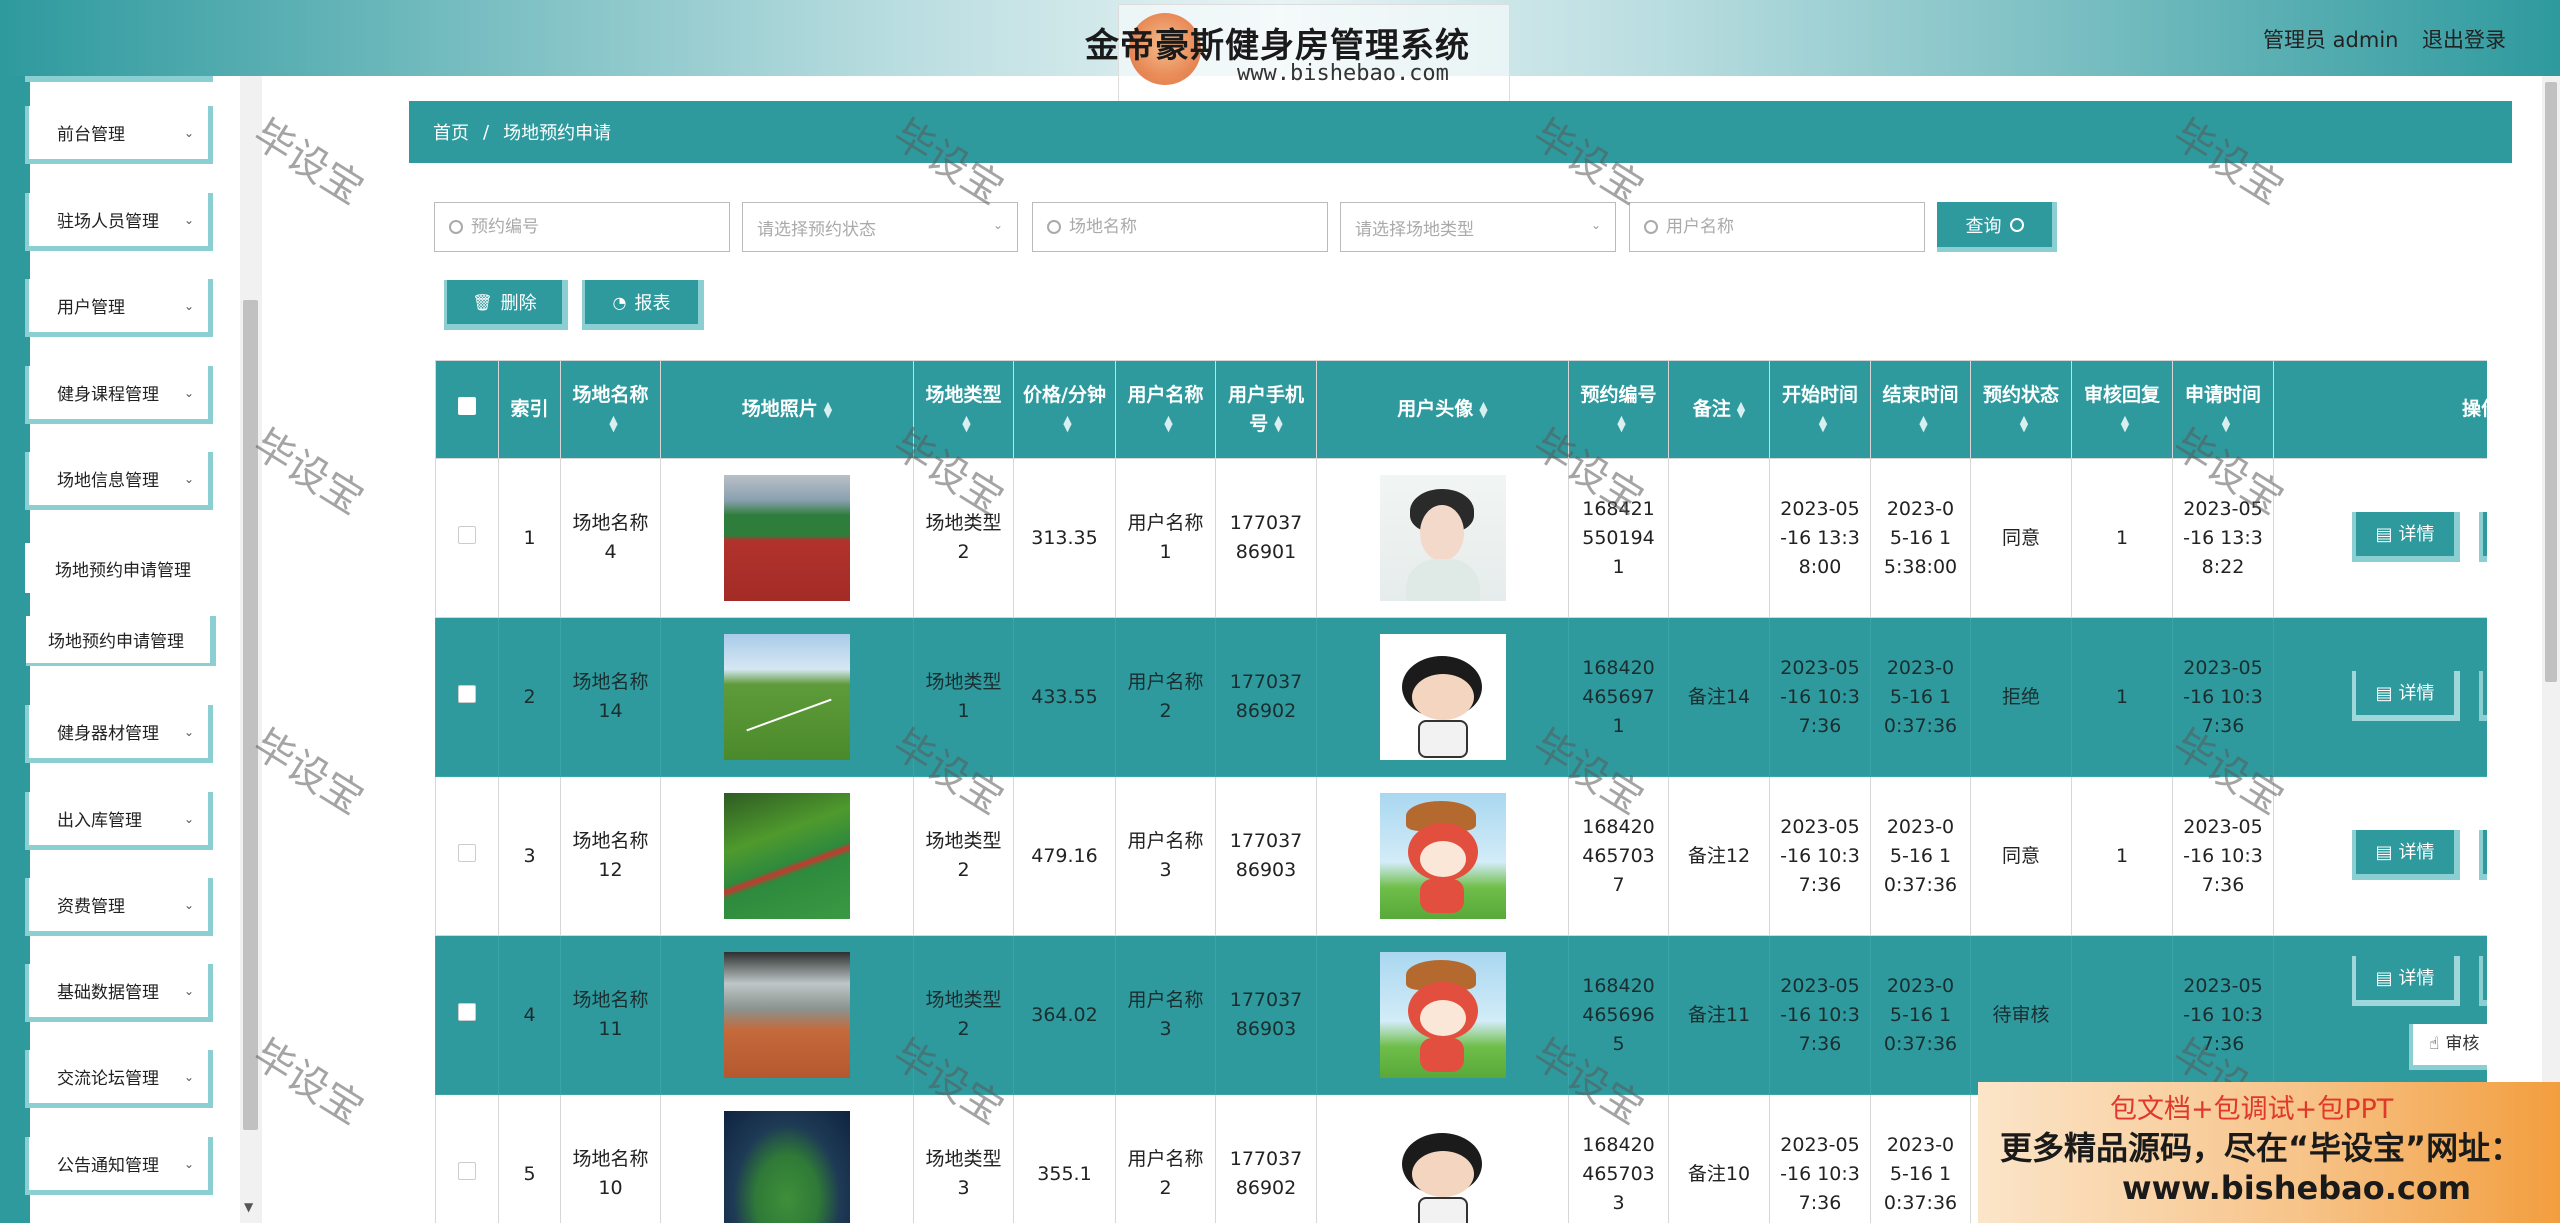 This screenshot has width=2560, height=1223. What do you see at coordinates (1442, 409) in the screenshot?
I see `col-avatar: 用户头像 ▲ ▼` at bounding box center [1442, 409].